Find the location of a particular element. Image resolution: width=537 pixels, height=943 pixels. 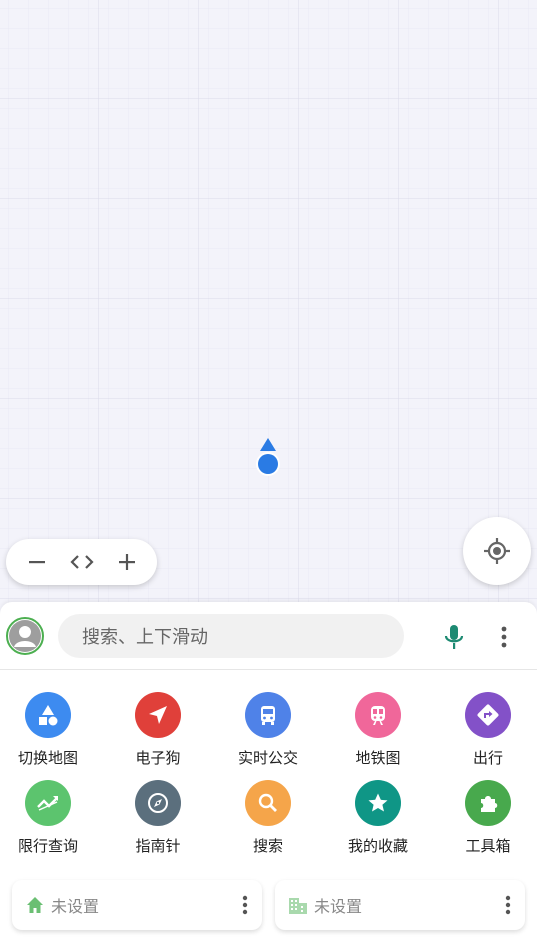

zoom-out-button is located at coordinates (37, 562).